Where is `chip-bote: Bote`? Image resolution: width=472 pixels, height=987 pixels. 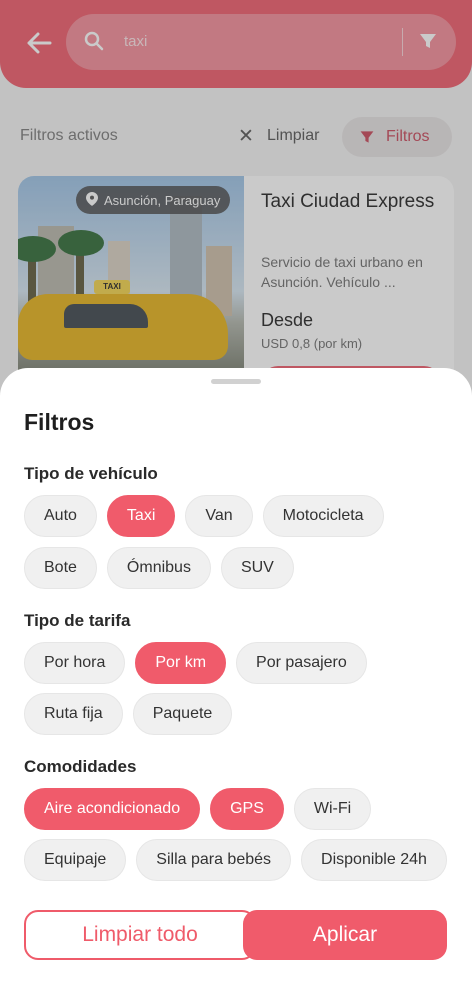 chip-bote: Bote is located at coordinates (60, 568).